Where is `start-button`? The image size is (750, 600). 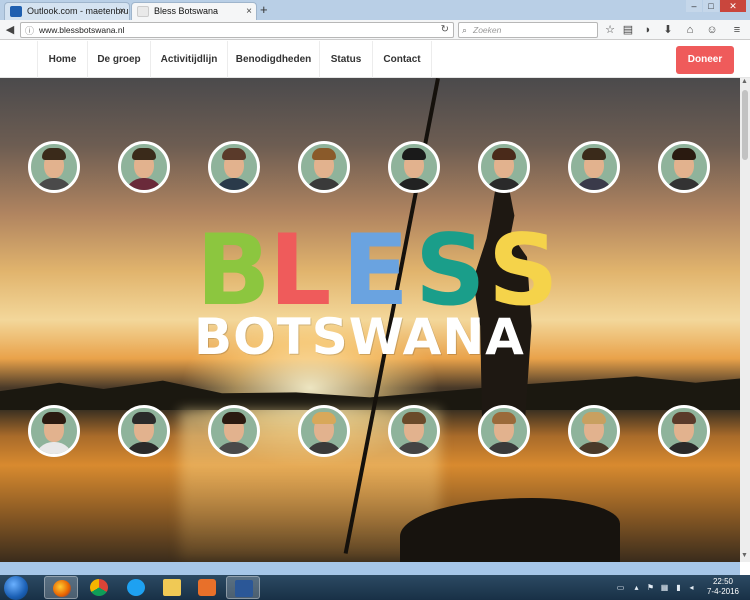 start-button is located at coordinates (16, 588).